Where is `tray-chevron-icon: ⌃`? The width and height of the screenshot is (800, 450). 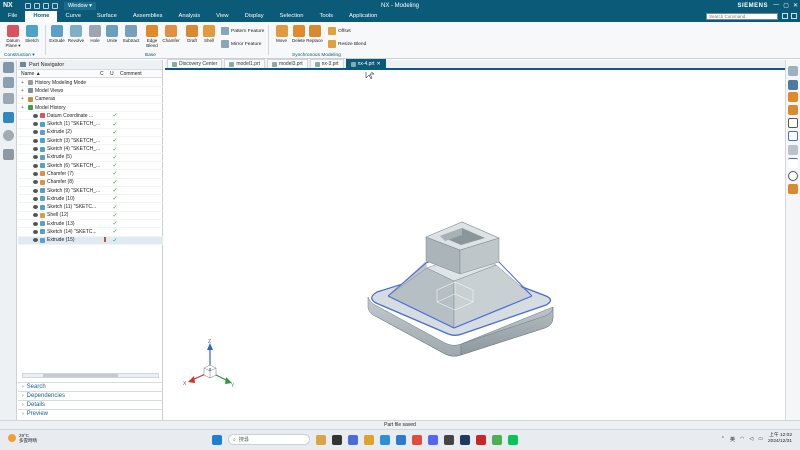 tray-chevron-icon: ⌃ is located at coordinates (723, 439).